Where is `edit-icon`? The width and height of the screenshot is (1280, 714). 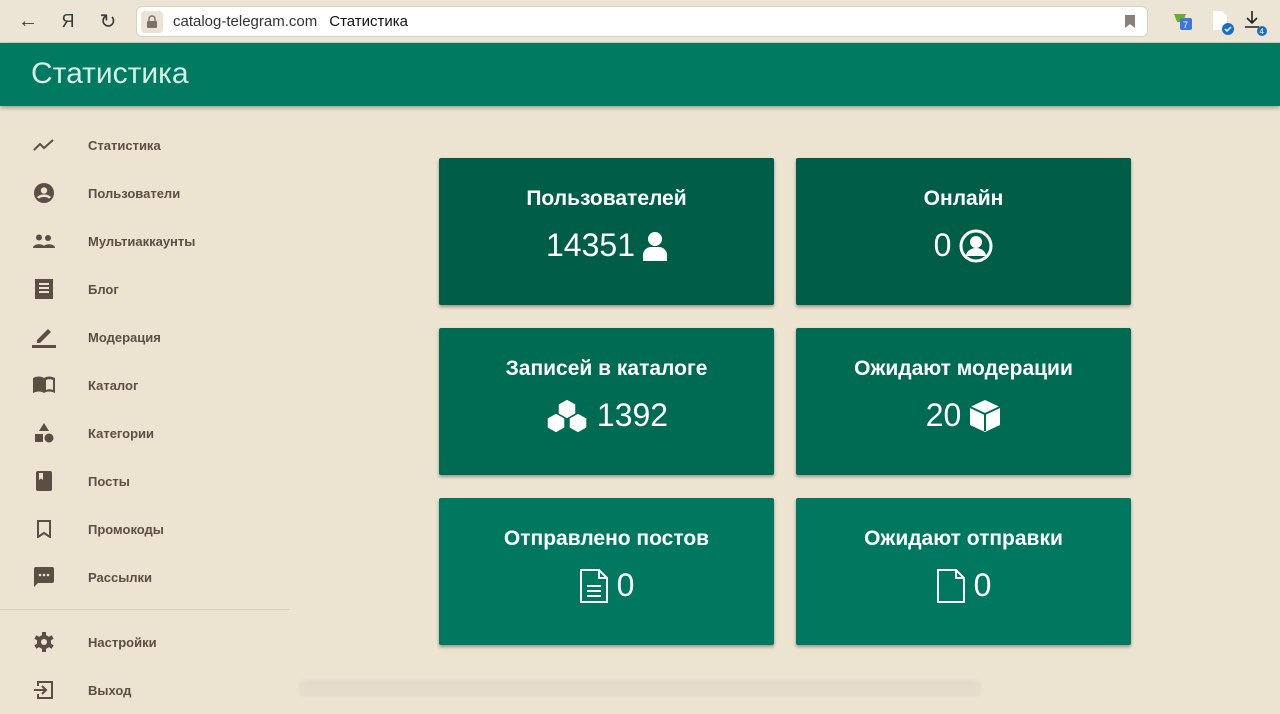 edit-icon is located at coordinates (44, 337).